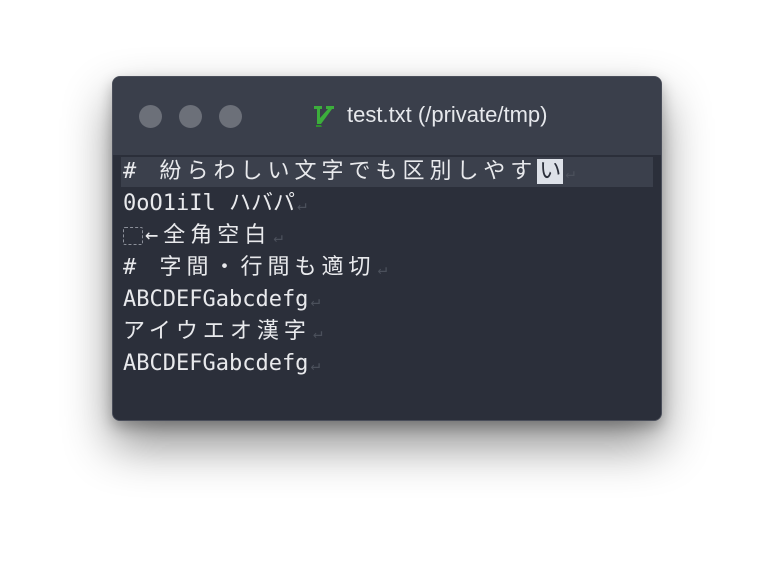  I want to click on window-title: test.txt (/private/tmp), so click(447, 114).